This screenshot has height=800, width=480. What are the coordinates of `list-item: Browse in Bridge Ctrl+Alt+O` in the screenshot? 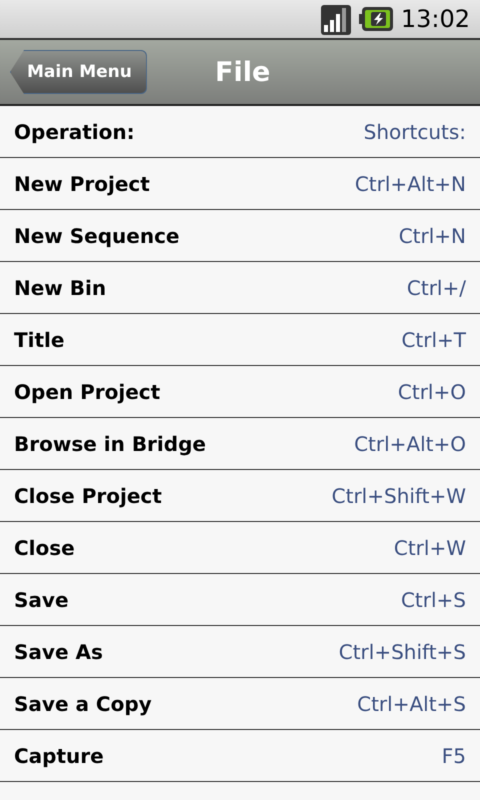 It's located at (240, 444).